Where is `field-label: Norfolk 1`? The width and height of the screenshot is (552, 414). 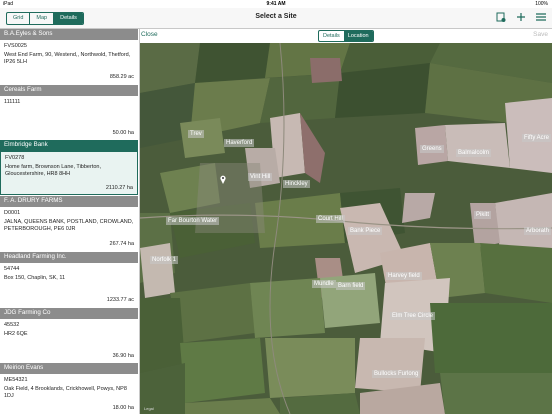 field-label: Norfolk 1 is located at coordinates (164, 260).